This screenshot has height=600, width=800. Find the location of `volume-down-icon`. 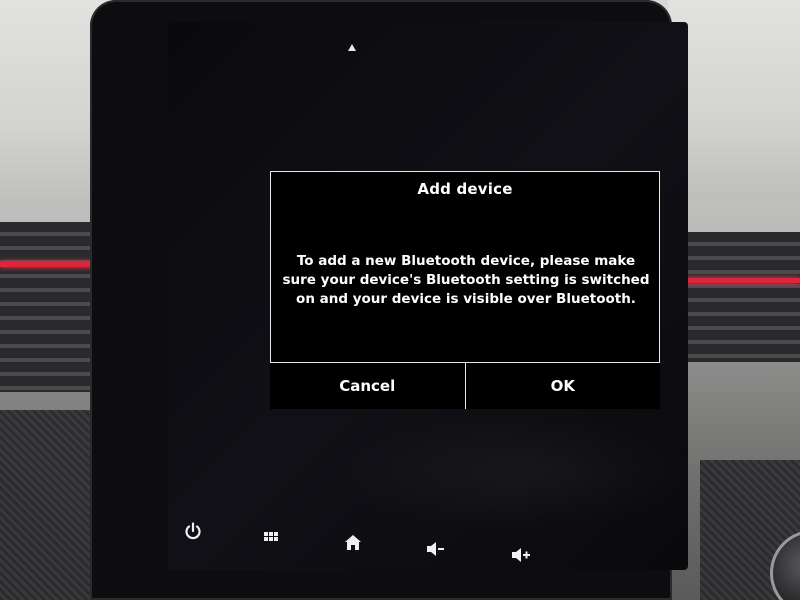

volume-down-icon is located at coordinates (435, 549).